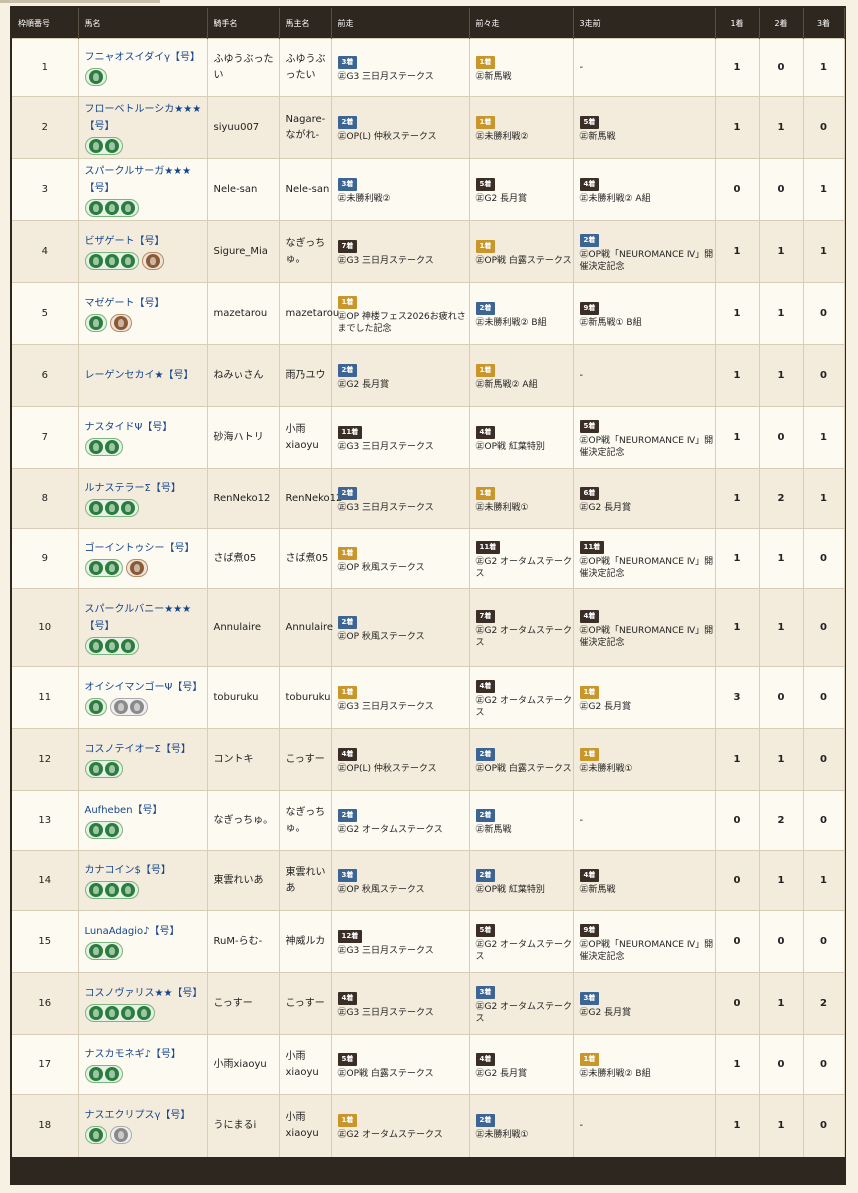 This screenshot has width=858, height=1193. What do you see at coordinates (781, 23) in the screenshot?
I see `header-second: 2着` at bounding box center [781, 23].